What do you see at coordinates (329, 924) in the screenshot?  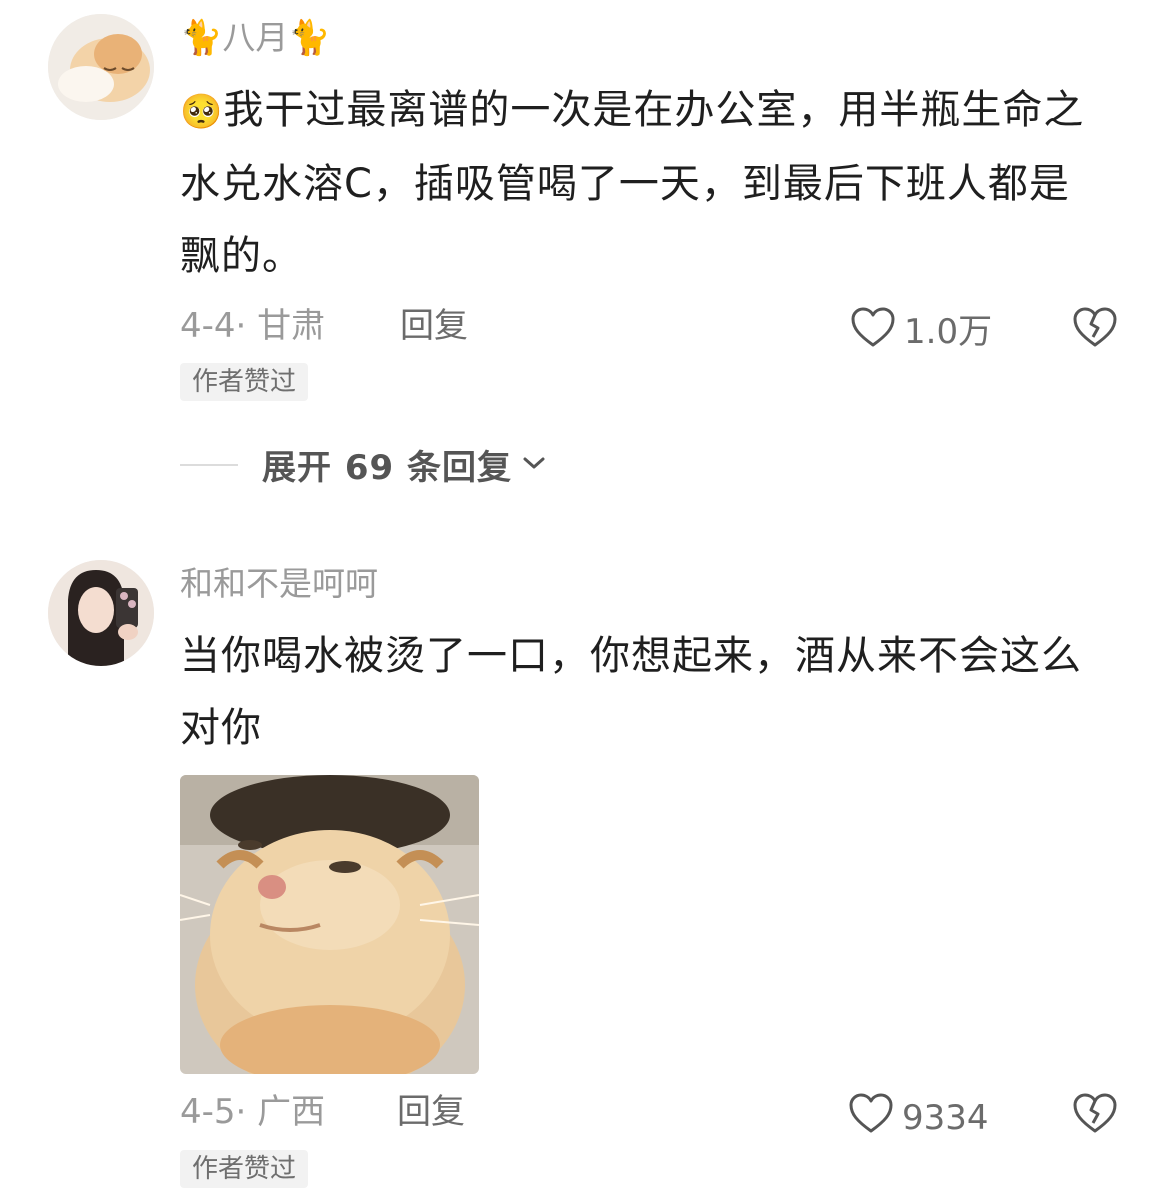 I see `cat-meme-image` at bounding box center [329, 924].